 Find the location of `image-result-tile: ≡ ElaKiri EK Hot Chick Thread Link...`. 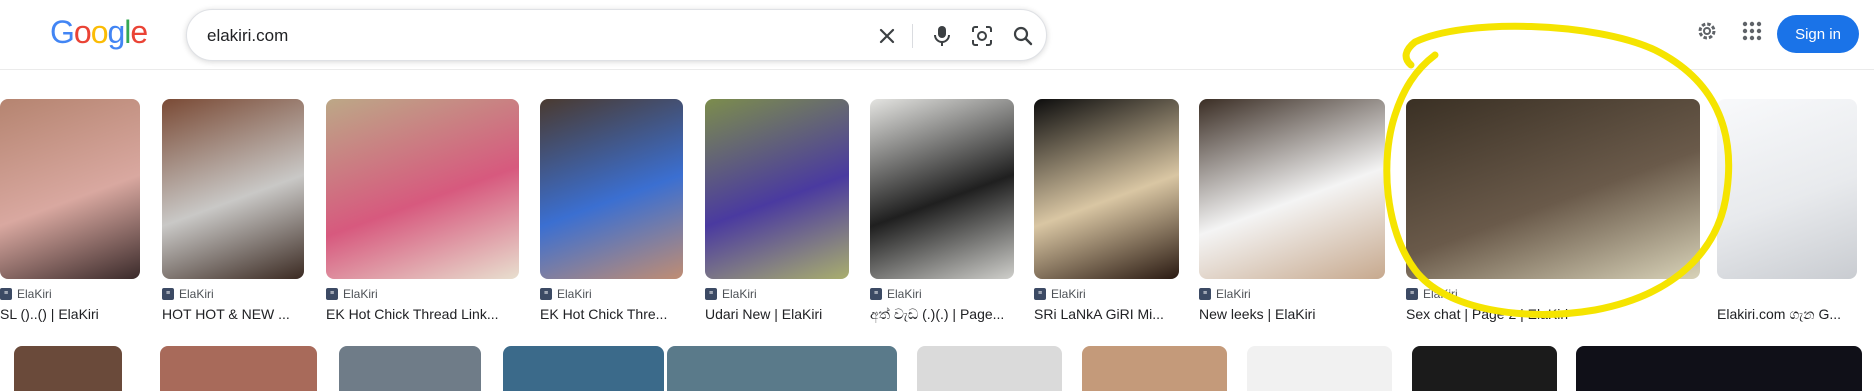

image-result-tile: ≡ ElaKiri EK Hot Chick Thread Link... is located at coordinates (422, 214).